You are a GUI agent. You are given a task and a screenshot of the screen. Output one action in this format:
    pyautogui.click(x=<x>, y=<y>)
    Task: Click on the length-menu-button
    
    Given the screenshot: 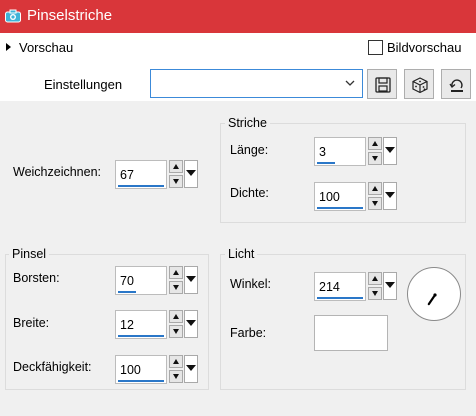 What is the action you would take?
    pyautogui.click(x=390, y=151)
    